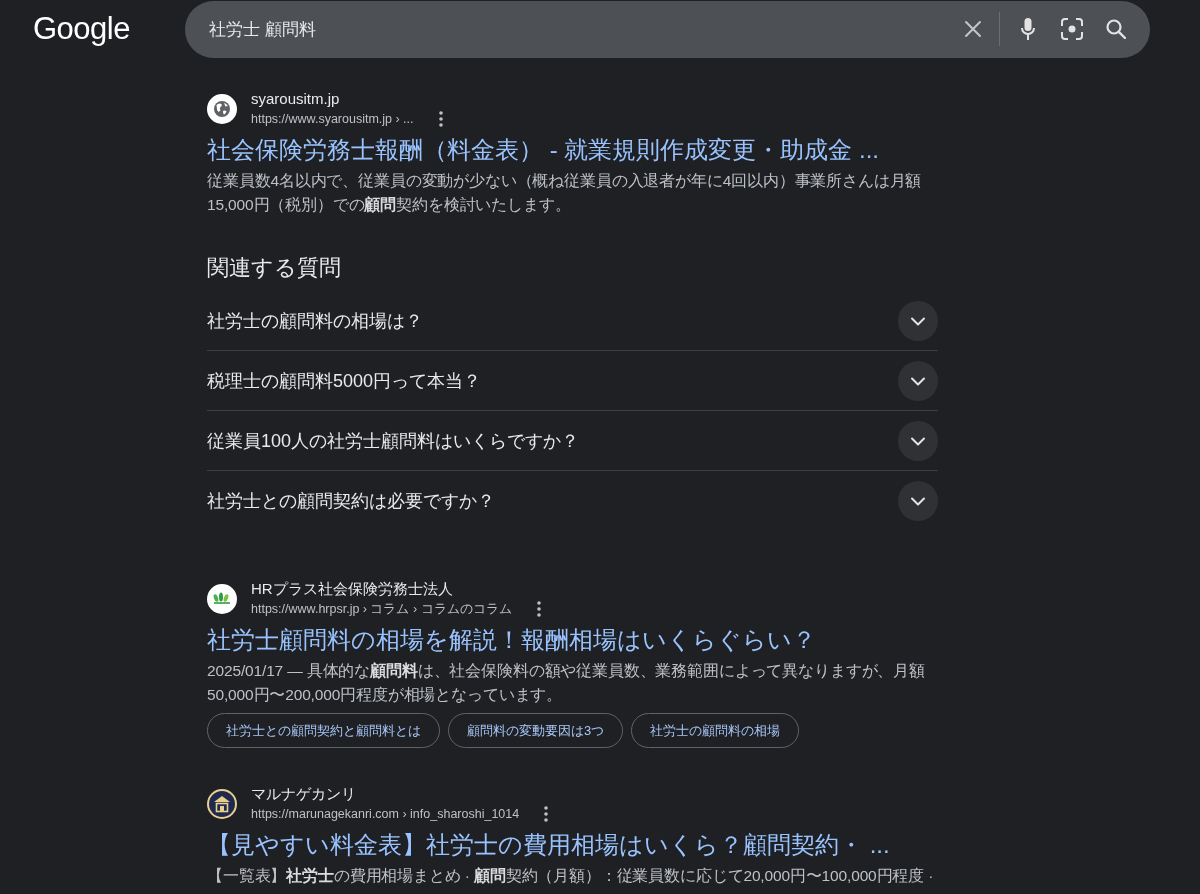  I want to click on related-question: 社労士との顧問契約は必要ですか？, so click(351, 500).